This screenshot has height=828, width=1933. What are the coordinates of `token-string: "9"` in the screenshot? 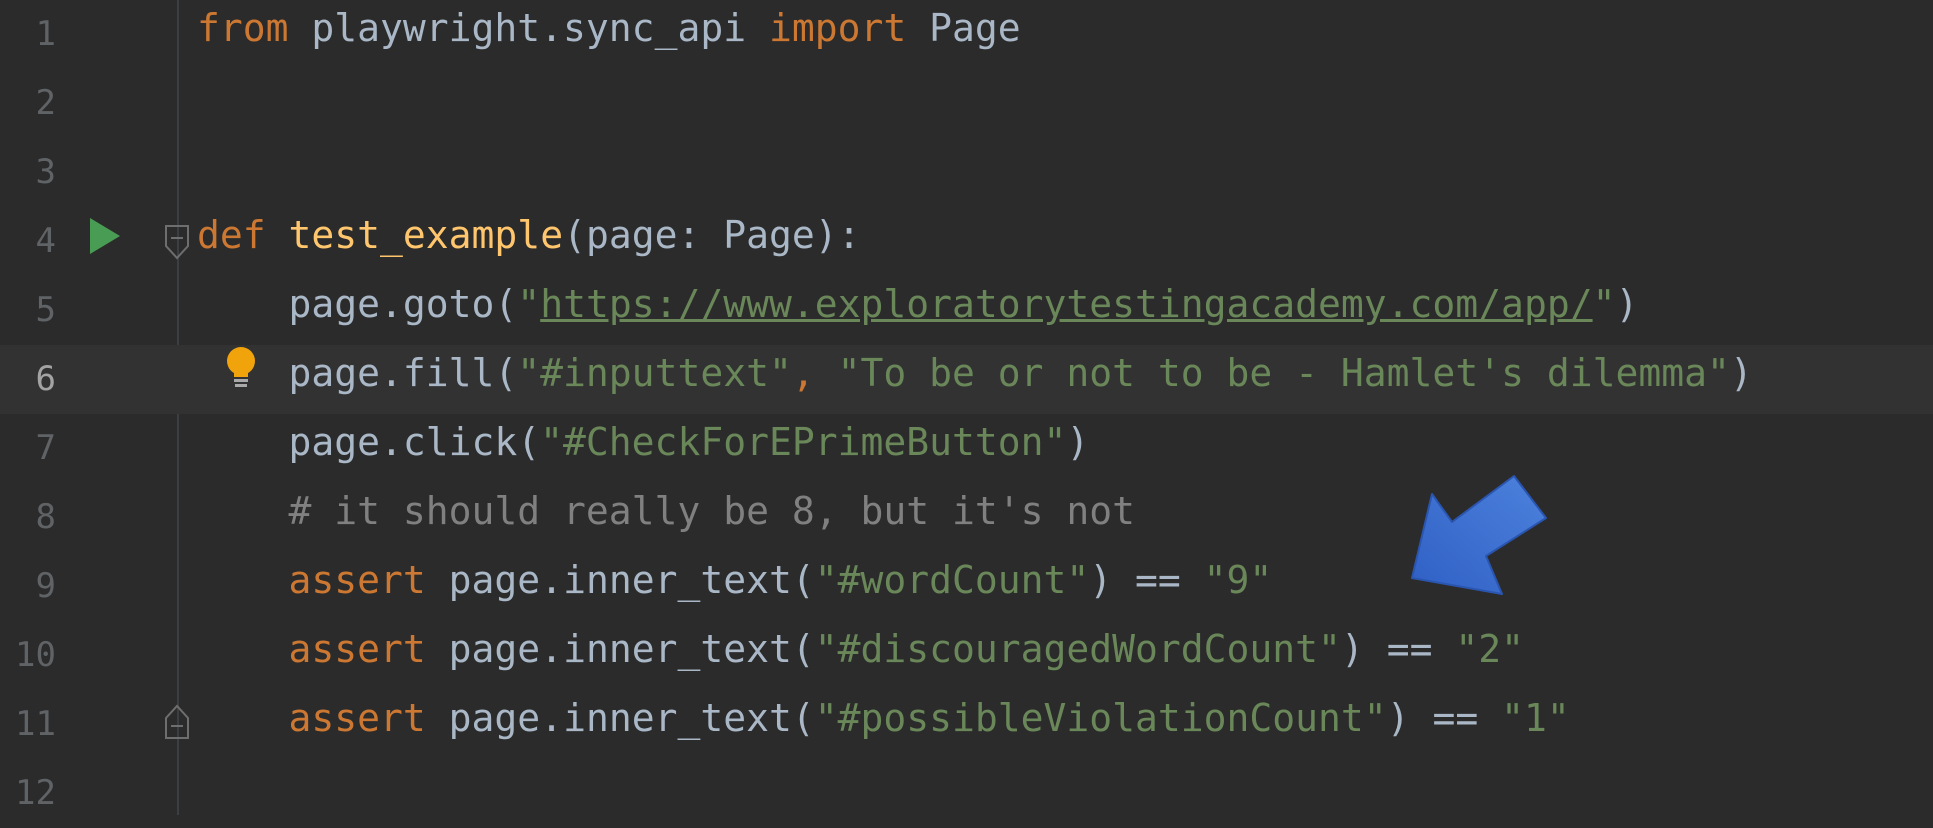 It's located at (1238, 580).